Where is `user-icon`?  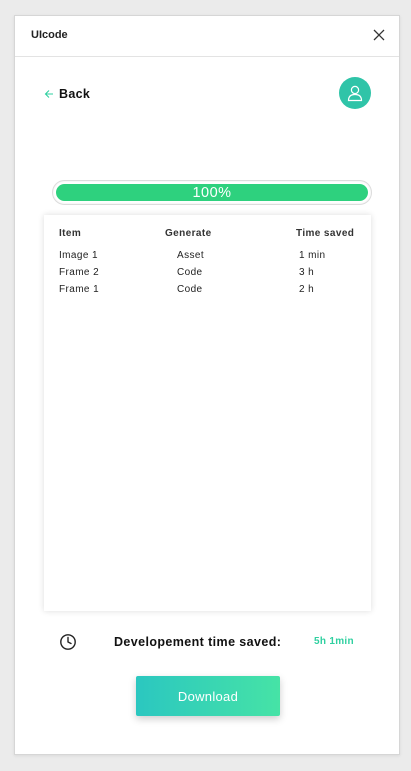 user-icon is located at coordinates (355, 93).